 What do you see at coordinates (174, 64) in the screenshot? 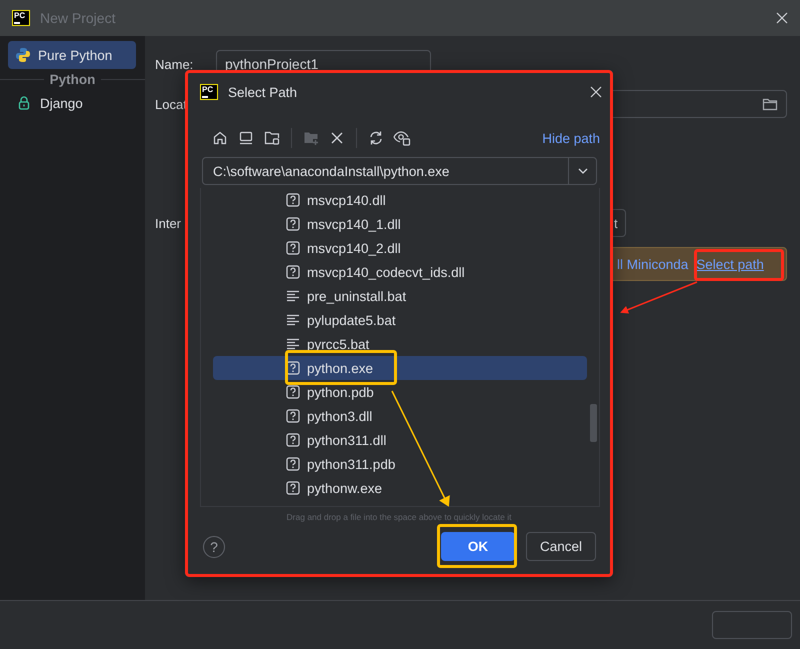
I see `field-label: Name:` at bounding box center [174, 64].